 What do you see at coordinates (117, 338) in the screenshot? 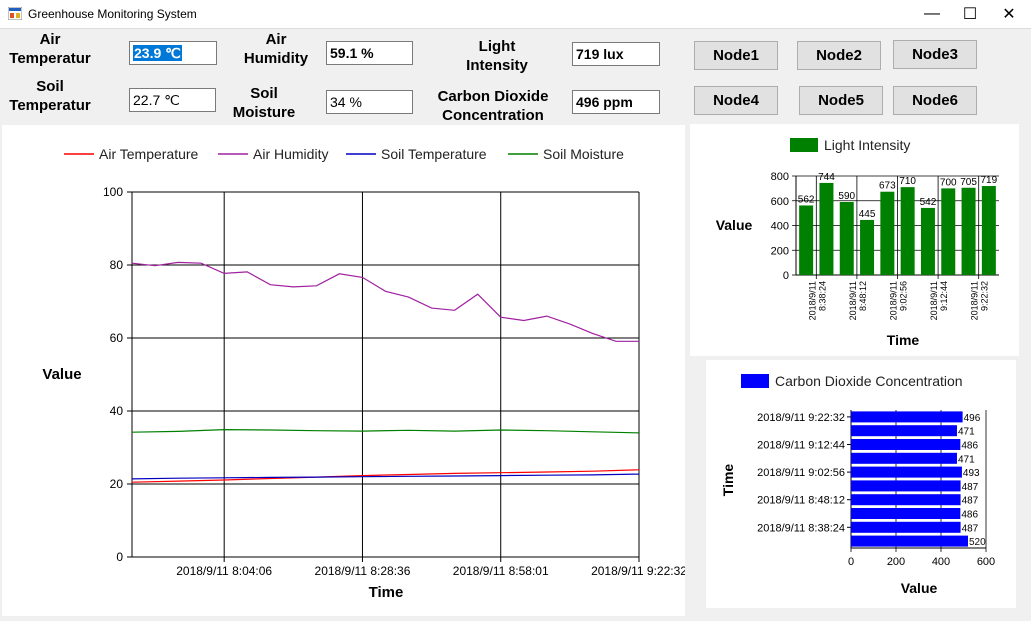
I see `y-tick-label: 60` at bounding box center [117, 338].